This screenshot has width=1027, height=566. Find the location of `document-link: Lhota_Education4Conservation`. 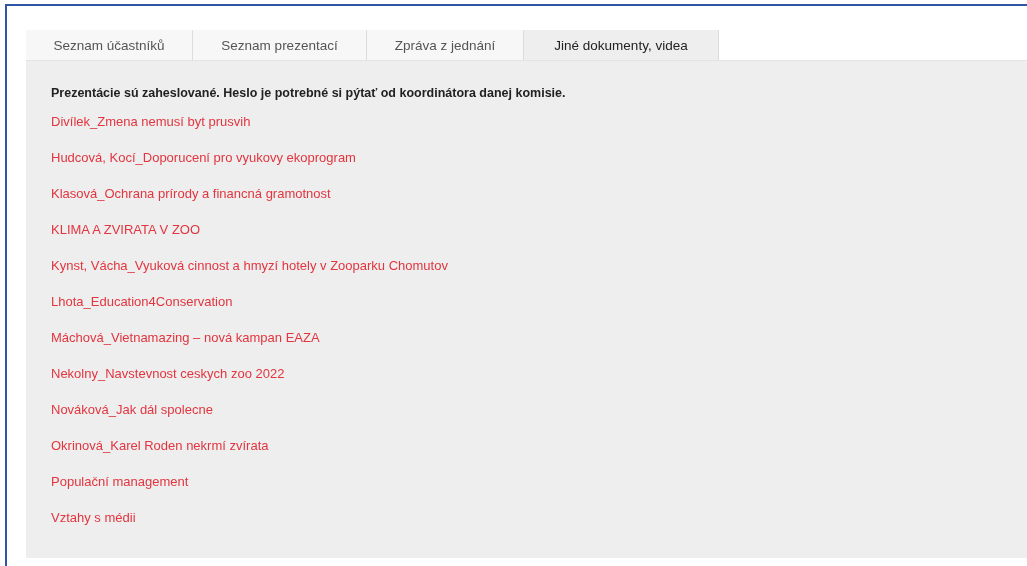

document-link: Lhota_Education4Conservation is located at coordinates (142, 312).